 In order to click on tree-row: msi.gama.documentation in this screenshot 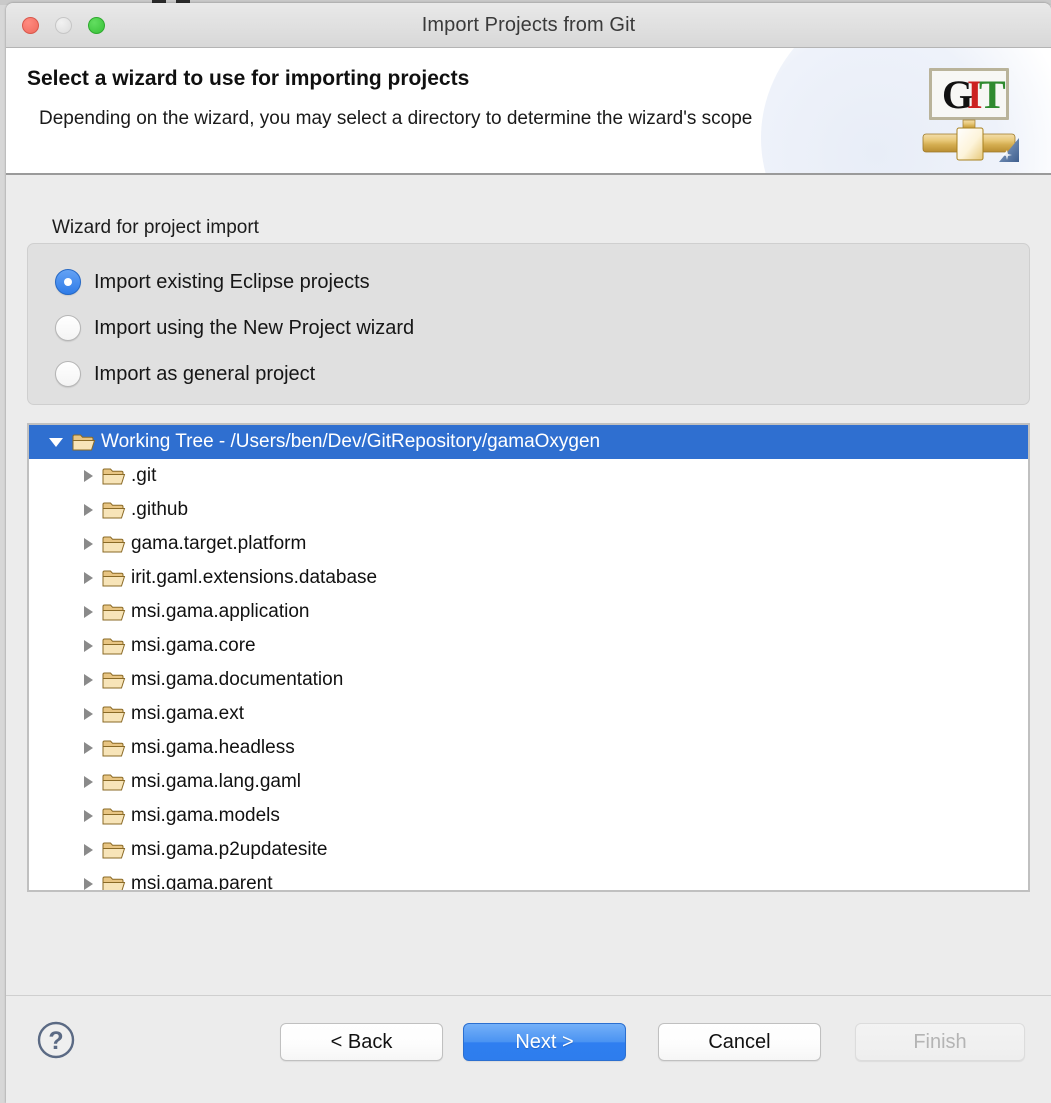, I will do `click(528, 680)`.